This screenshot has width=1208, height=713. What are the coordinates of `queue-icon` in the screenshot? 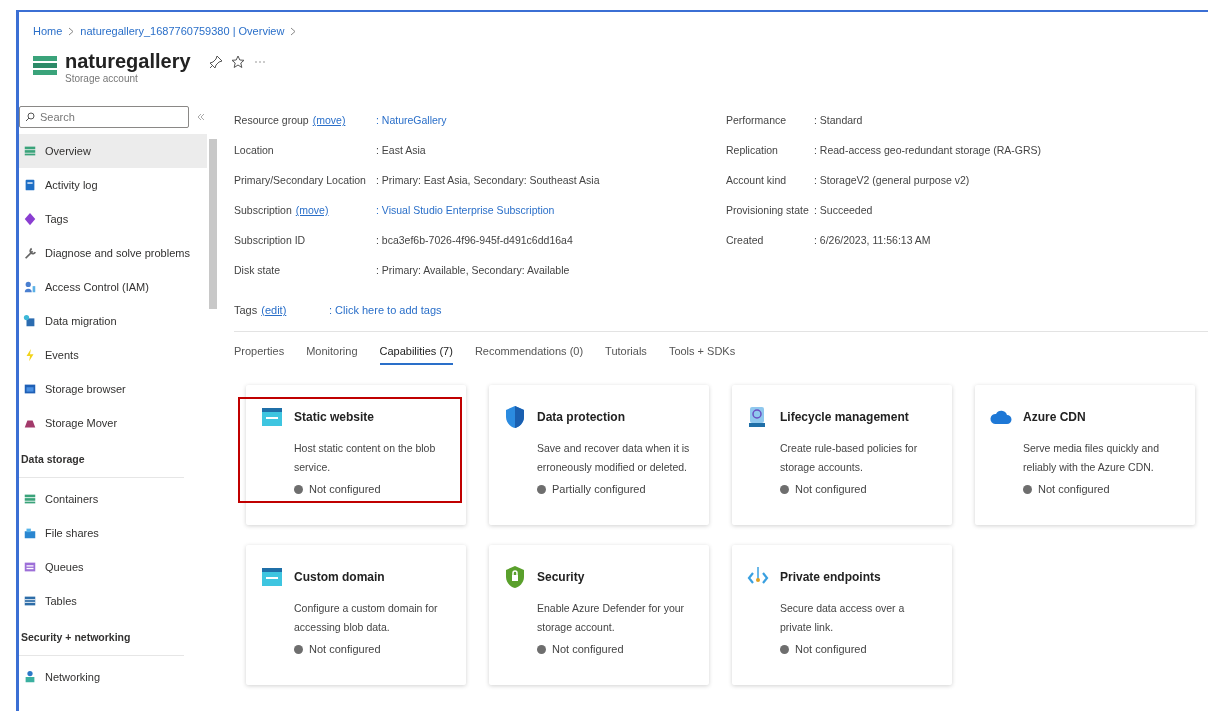 It's located at (30, 567).